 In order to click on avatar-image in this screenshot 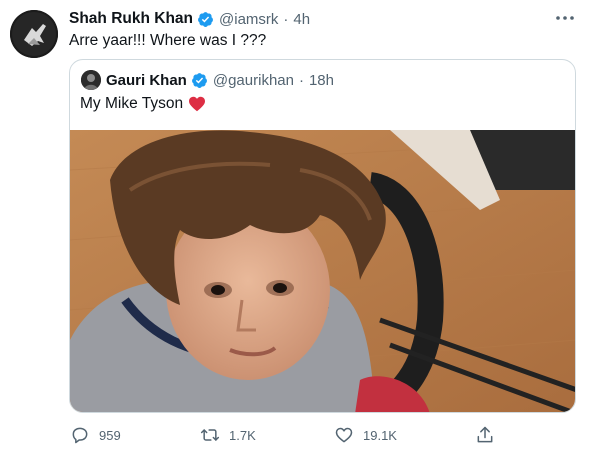, I will do `click(34, 34)`.